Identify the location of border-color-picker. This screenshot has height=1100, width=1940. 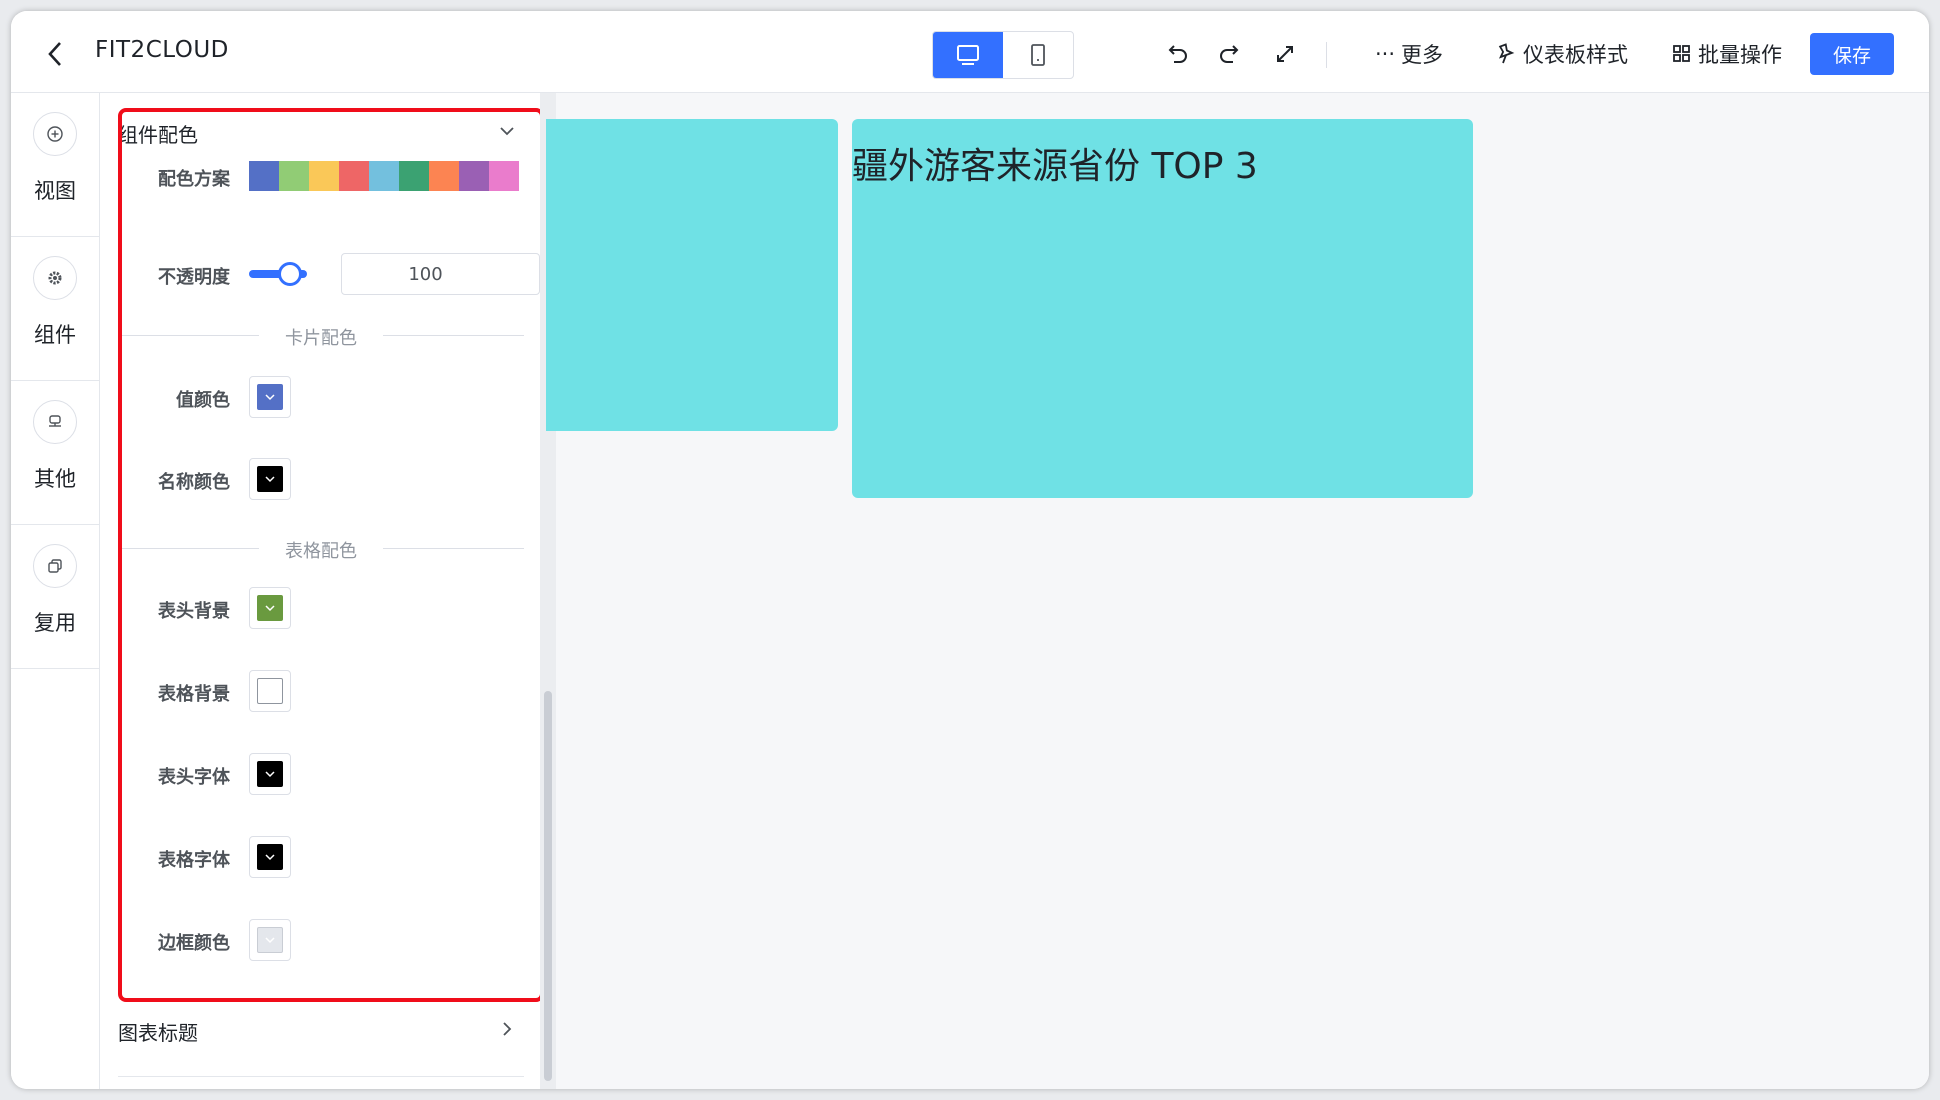
(270, 940).